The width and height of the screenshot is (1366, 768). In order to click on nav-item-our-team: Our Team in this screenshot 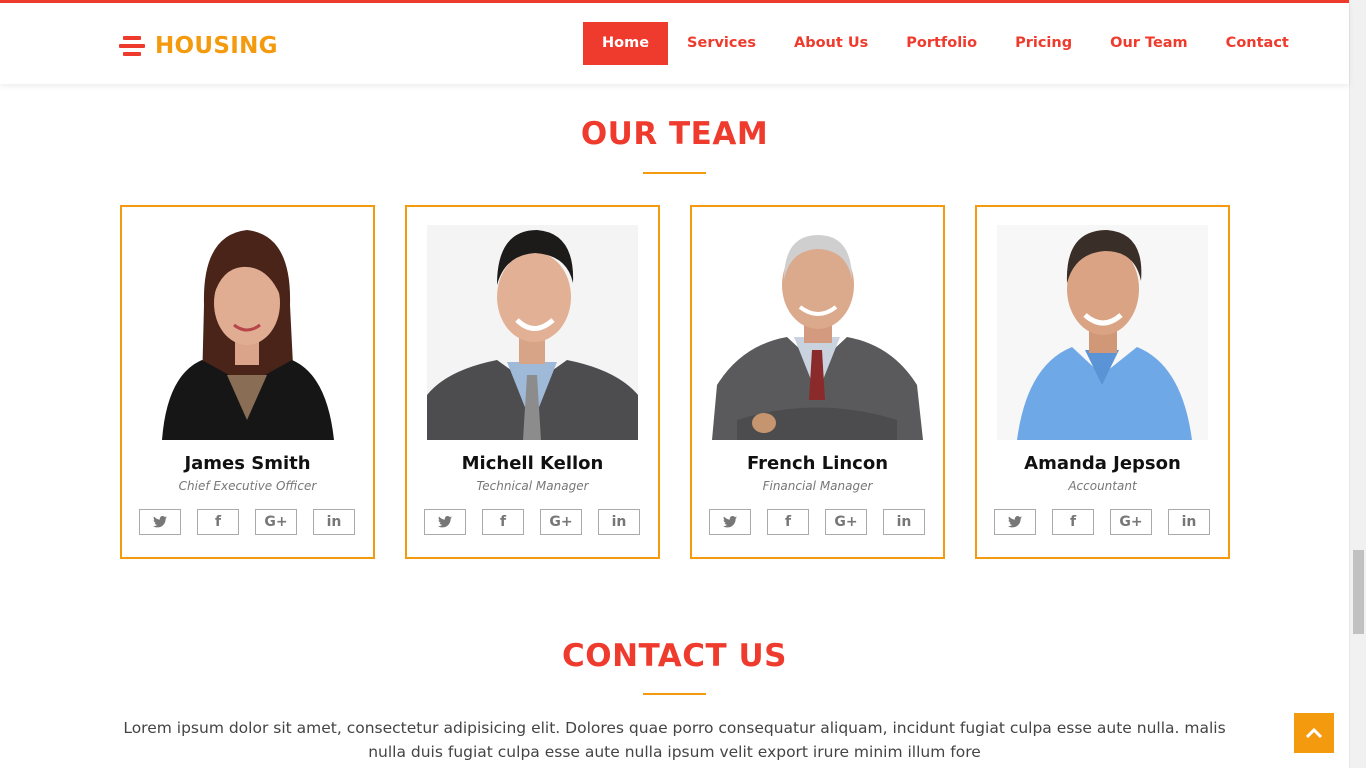, I will do `click(1149, 43)`.